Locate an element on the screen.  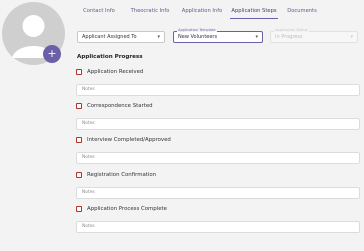
plus-icon: + is located at coordinates (52, 53).